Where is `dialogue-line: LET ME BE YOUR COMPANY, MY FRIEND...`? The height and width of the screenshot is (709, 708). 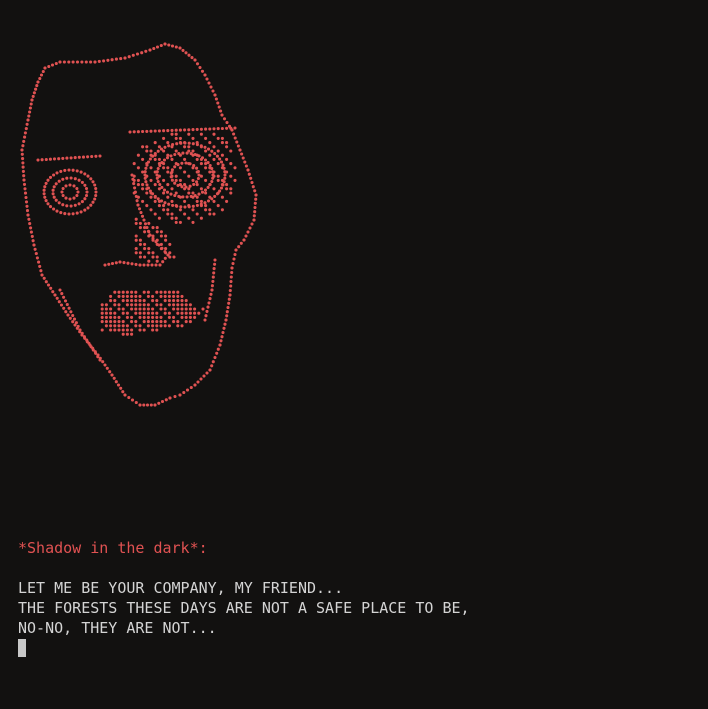 dialogue-line: LET ME BE YOUR COMPANY, MY FRIEND... is located at coordinates (181, 588).